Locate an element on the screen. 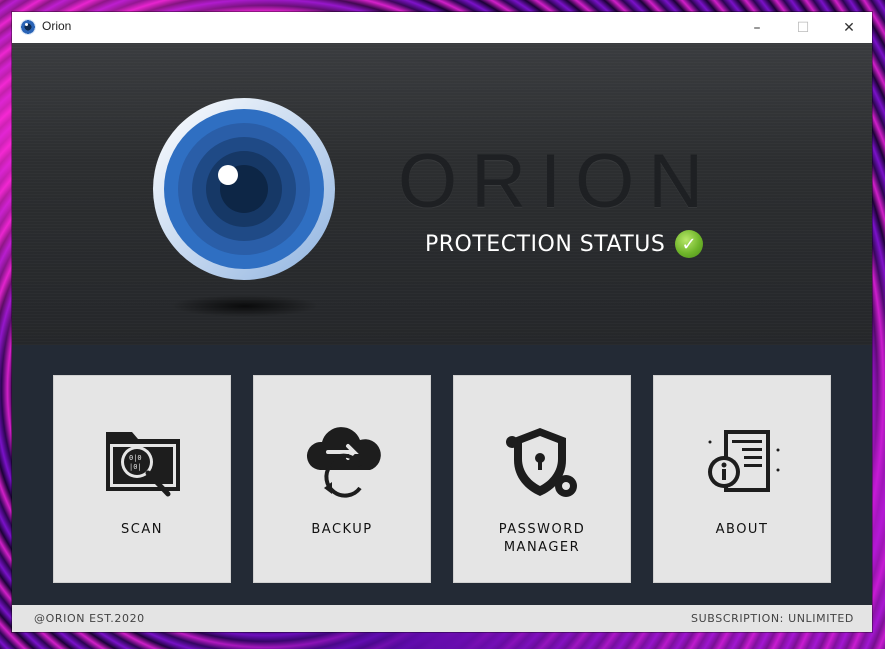  password-manager-label: PASSWORD MANAGER is located at coordinates (542, 538).